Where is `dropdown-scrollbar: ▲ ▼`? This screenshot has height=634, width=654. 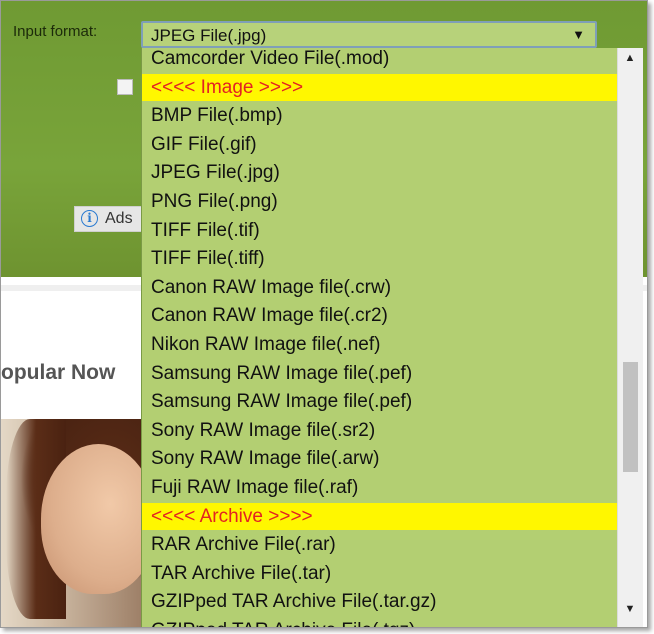
dropdown-scrollbar: ▲ ▼ is located at coordinates (630, 337).